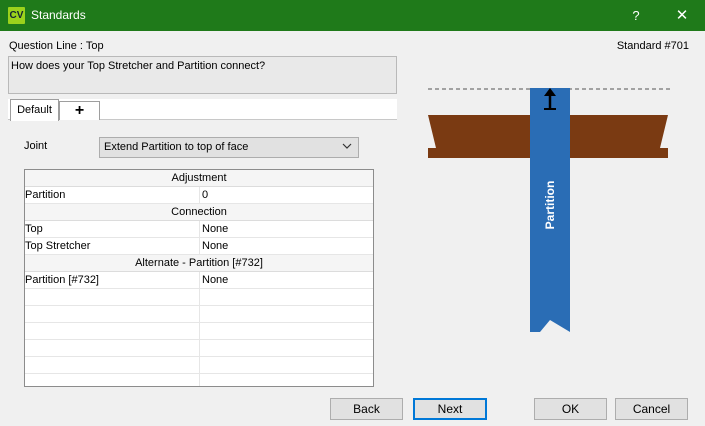 The width and height of the screenshot is (705, 426). Describe the element at coordinates (199, 263) in the screenshot. I see `section-header: Alternate - Partition [#732]` at that location.